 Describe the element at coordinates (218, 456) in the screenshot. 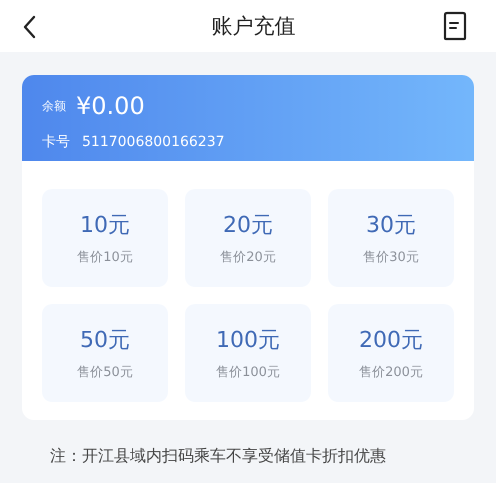

I see `note-text: 注：开江县域内扫码乘车不享受储值卡折扣优惠` at that location.